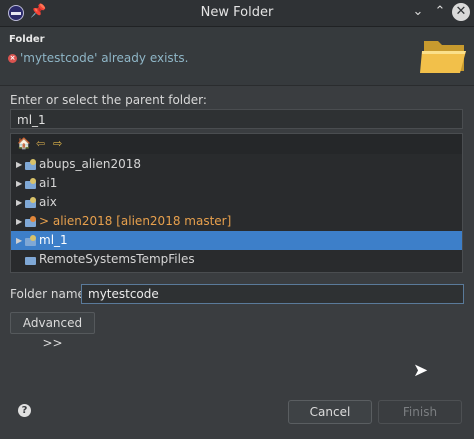 This screenshot has width=474, height=439. I want to click on tree-item-label: ml_1, so click(53, 240).